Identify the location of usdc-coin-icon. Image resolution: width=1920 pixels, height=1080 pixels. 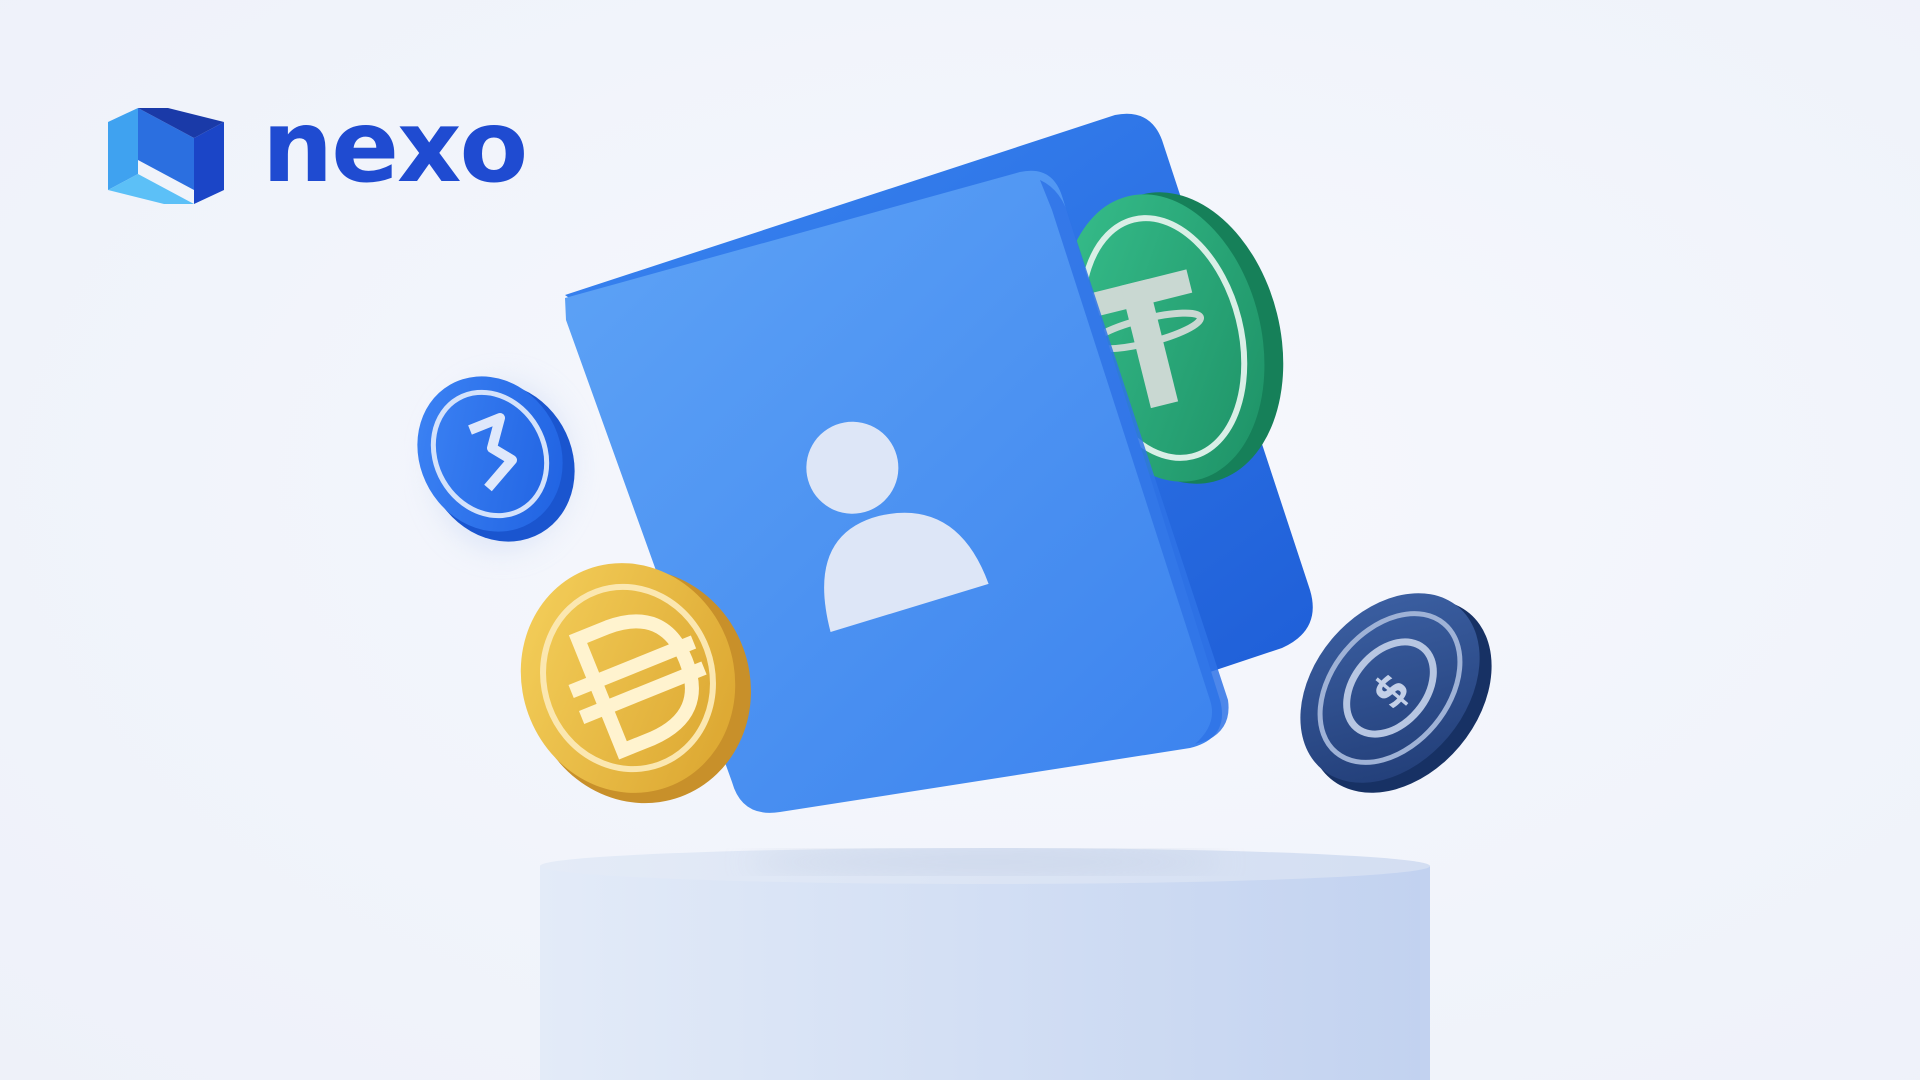
(496, 463).